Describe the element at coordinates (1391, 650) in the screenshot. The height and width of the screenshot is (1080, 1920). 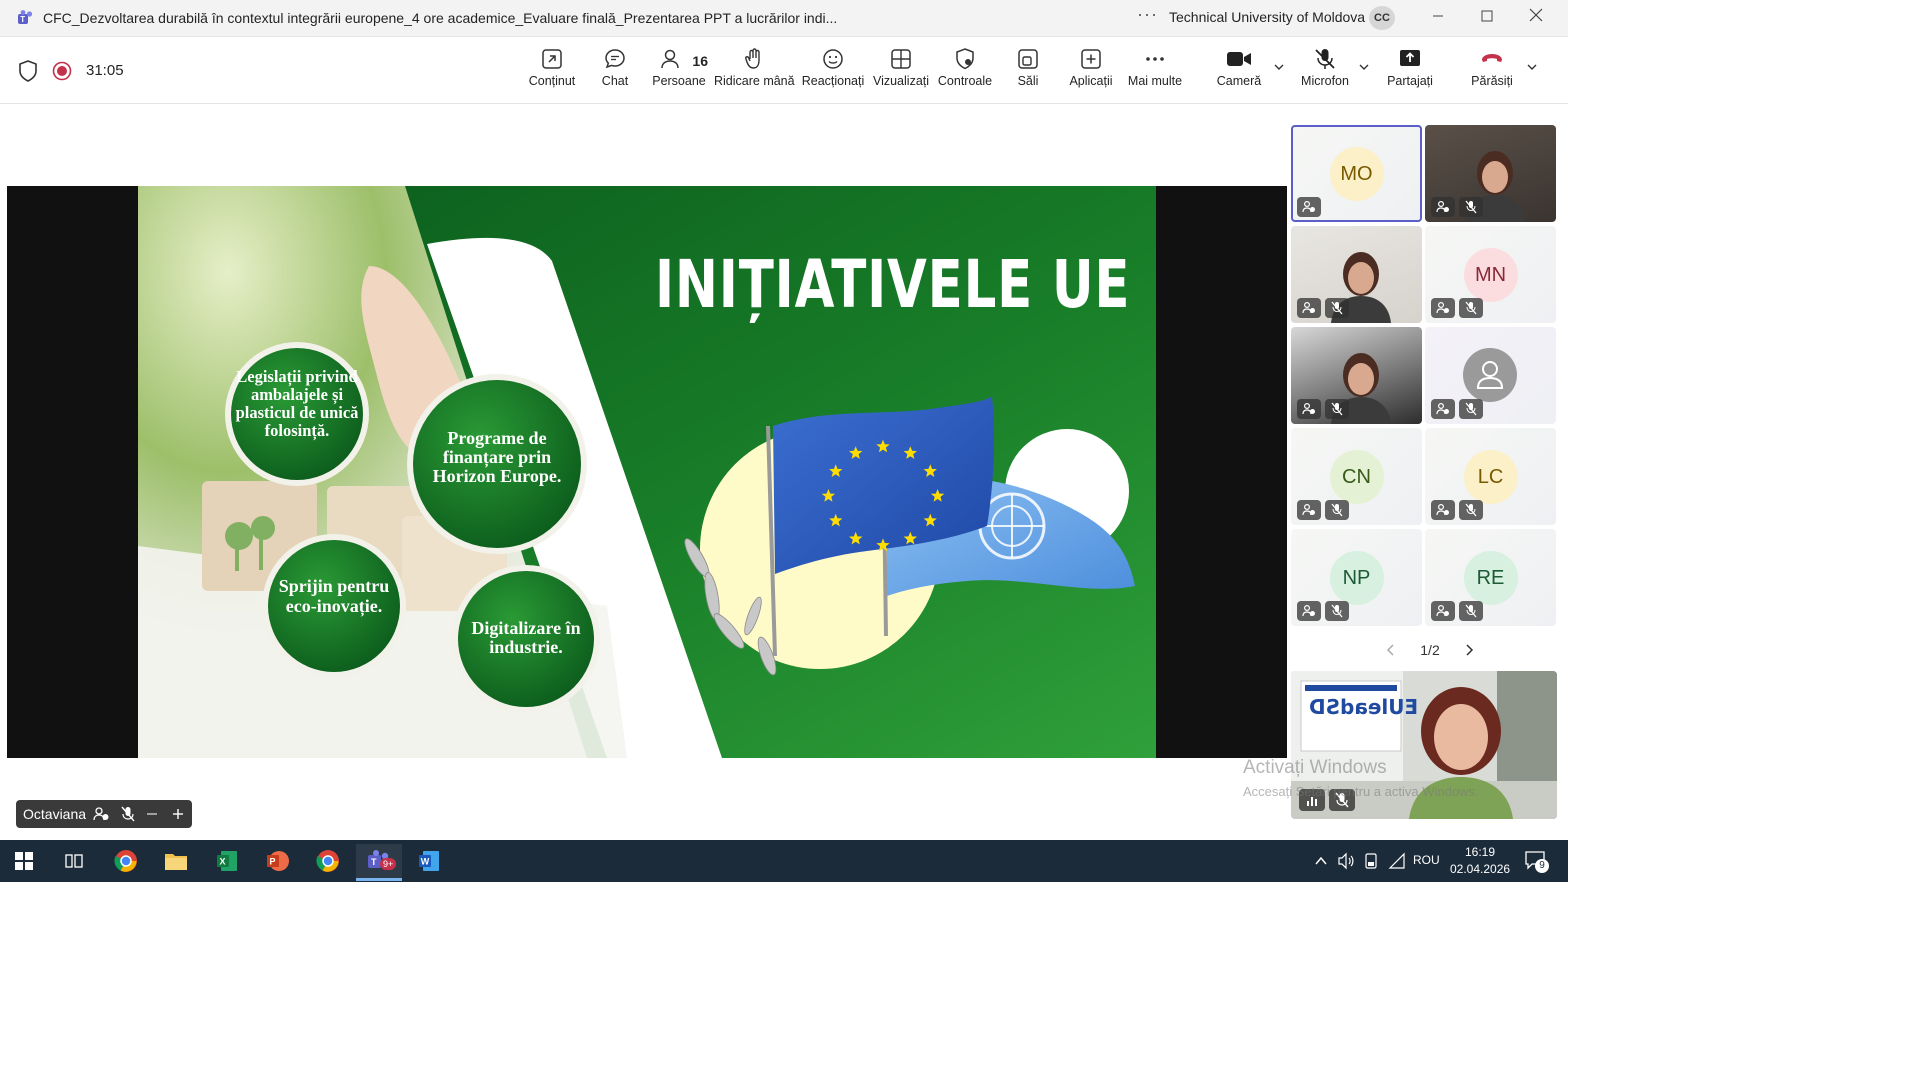
I see `chevron-left-icon` at that location.